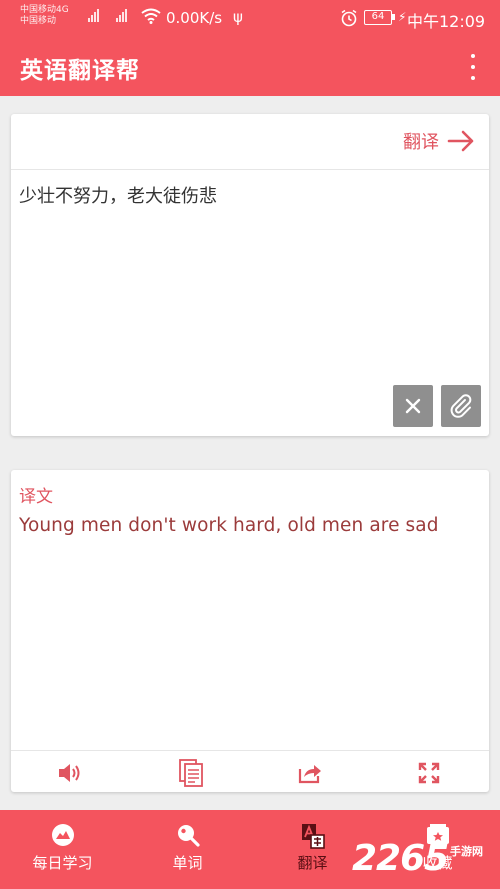  Describe the element at coordinates (250, 771) in the screenshot. I see `output-action-bar` at that location.